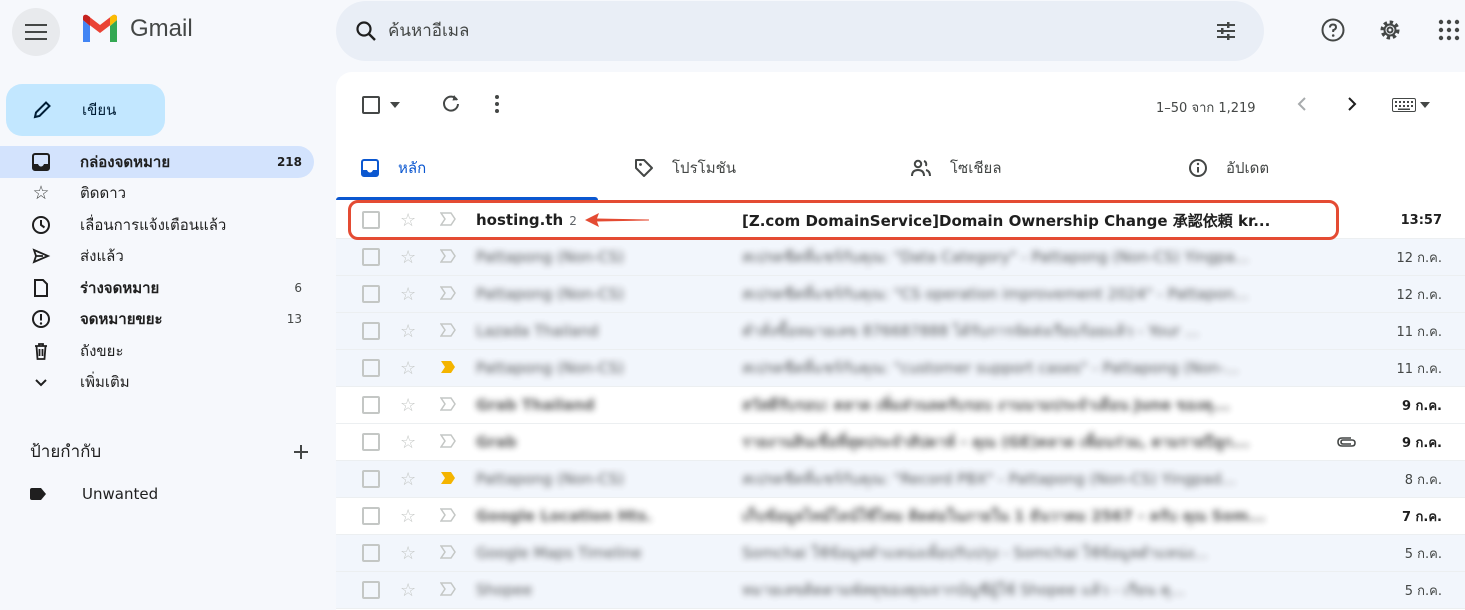 The height and width of the screenshot is (610, 1465). I want to click on sidebar-item-starred: ☆ ติดดาว, so click(157, 194).